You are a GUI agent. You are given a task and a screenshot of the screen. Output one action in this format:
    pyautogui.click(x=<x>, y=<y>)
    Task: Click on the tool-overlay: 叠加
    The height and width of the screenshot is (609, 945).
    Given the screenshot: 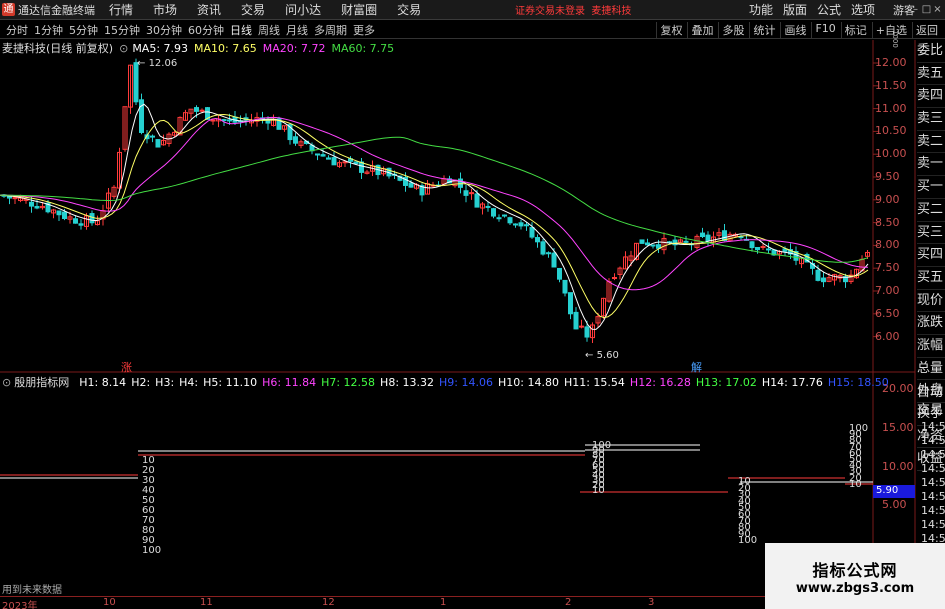 What is the action you would take?
    pyautogui.click(x=701, y=29)
    